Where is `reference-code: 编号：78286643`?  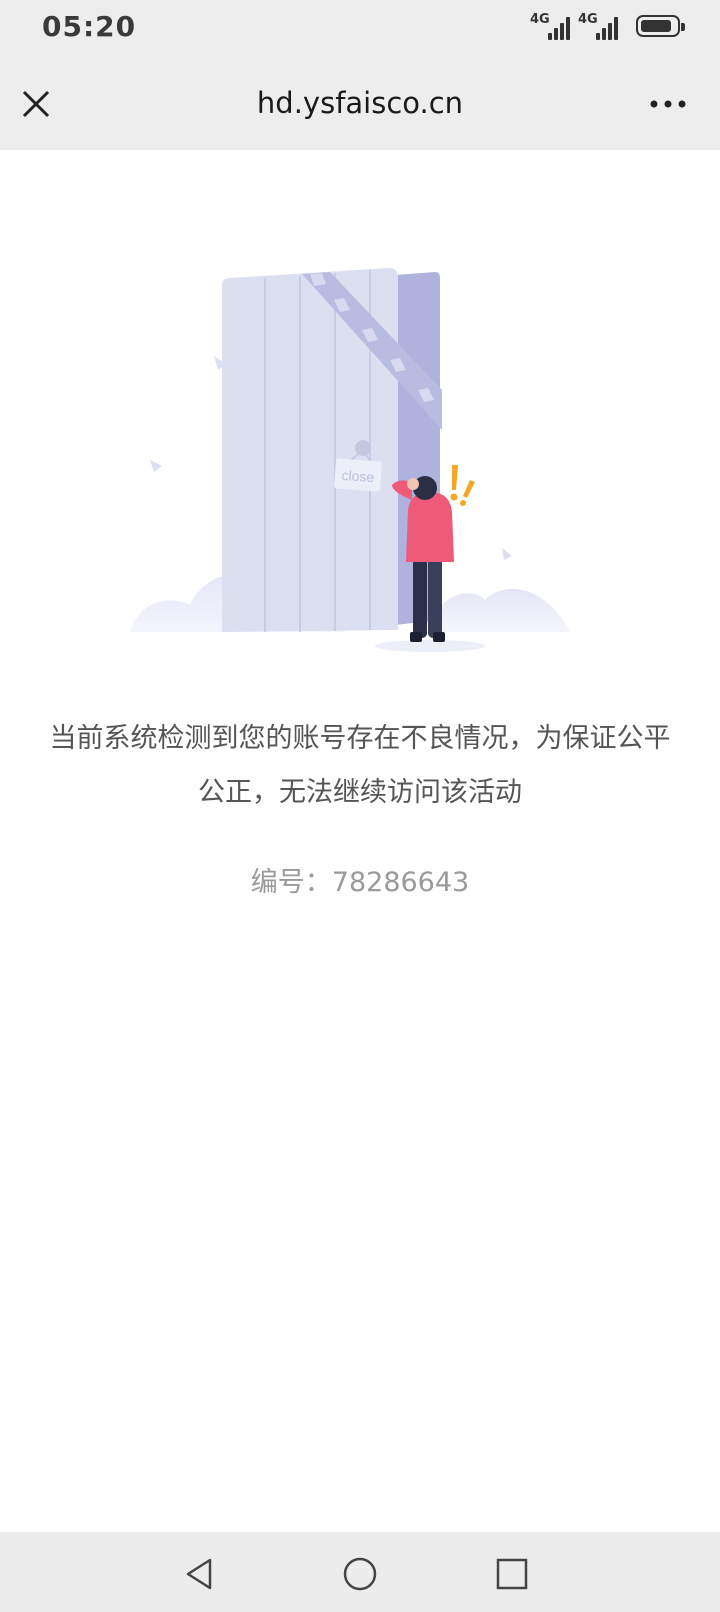 reference-code: 编号：78286643 is located at coordinates (360, 879).